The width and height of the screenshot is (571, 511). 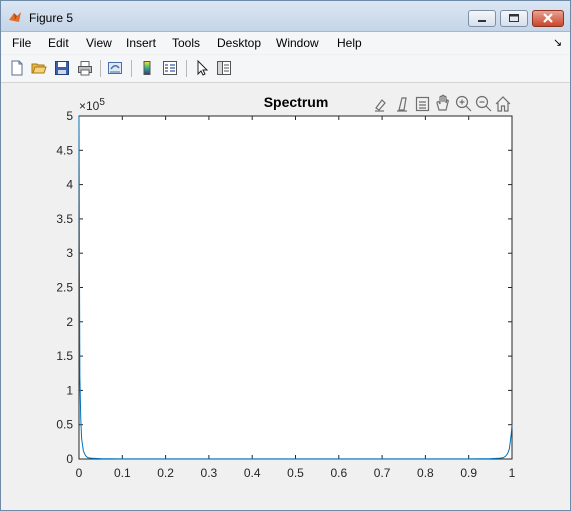 What do you see at coordinates (209, 473) in the screenshot?
I see `x-tick-label: 0.3` at bounding box center [209, 473].